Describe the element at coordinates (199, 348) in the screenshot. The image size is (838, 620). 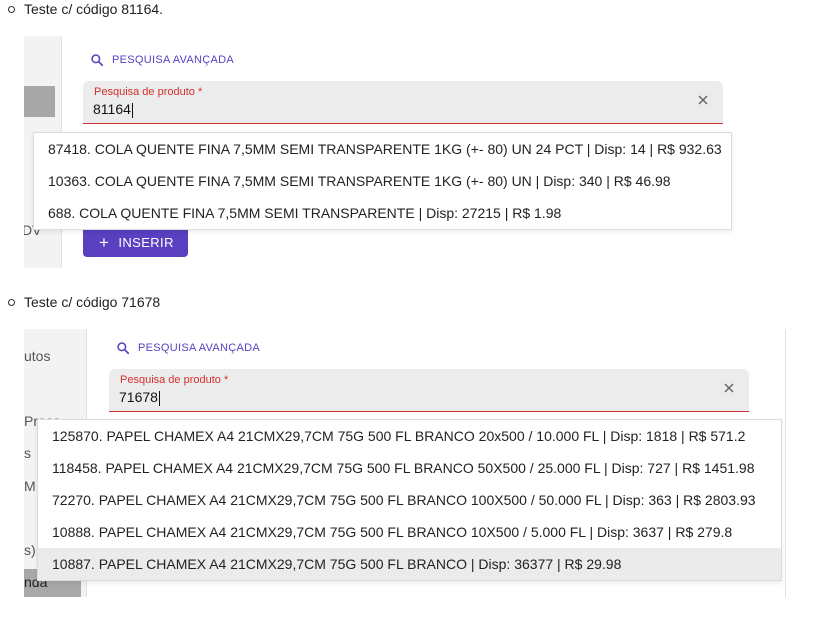
I see `case2-advanced-search-label: PESQUISA AVANÇADA` at that location.